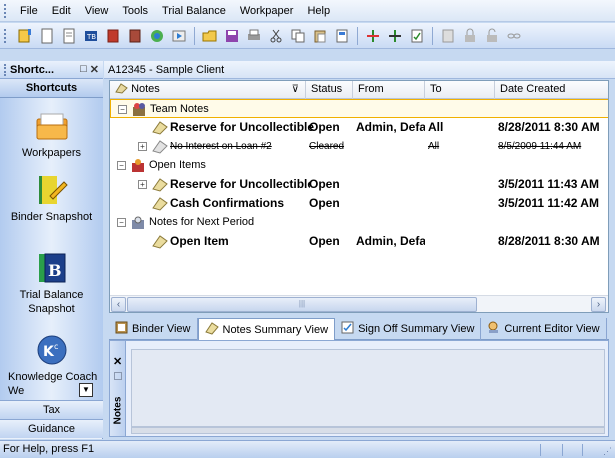  Describe the element at coordinates (492, 36) in the screenshot. I see `unlock-icon` at that location.